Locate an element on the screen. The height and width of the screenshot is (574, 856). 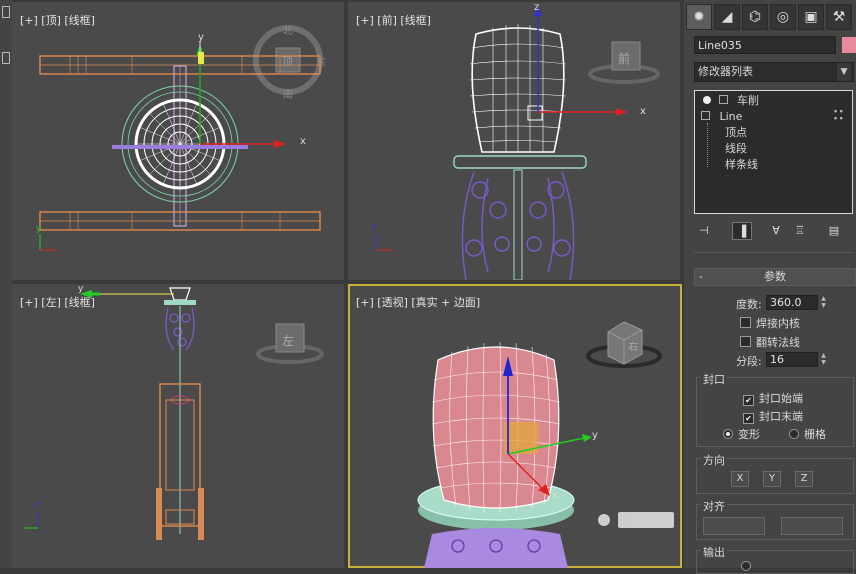
chevron-down-icon: ▼ is located at coordinates (844, 72).